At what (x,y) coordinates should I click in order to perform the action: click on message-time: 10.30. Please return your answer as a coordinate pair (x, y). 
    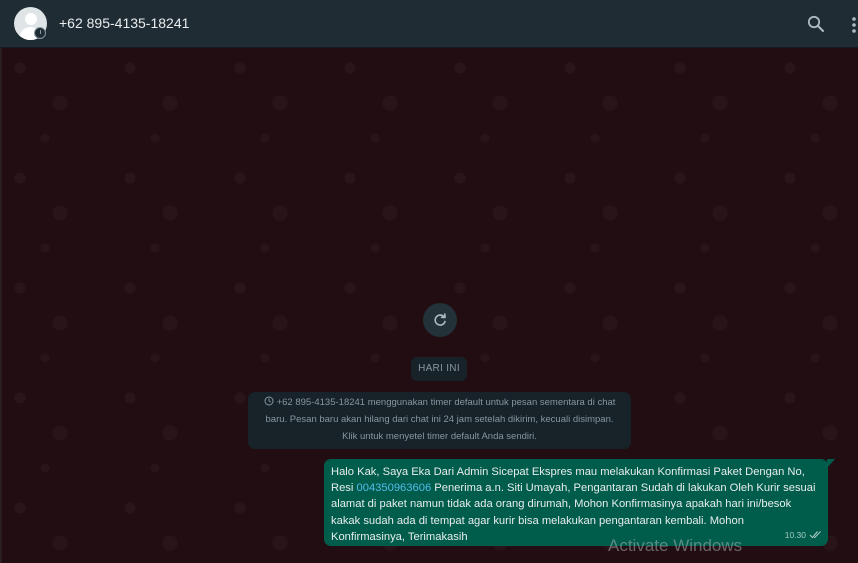
    Looking at the image, I should click on (795, 534).